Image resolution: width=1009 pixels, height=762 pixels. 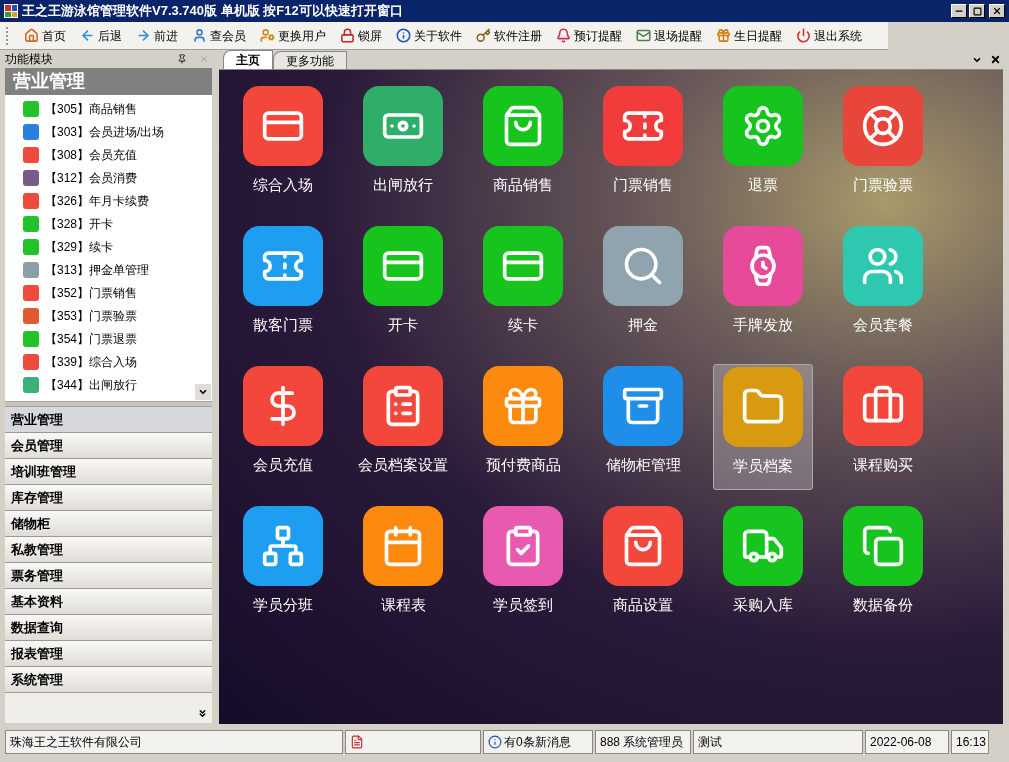 I want to click on panel-title: 功能模块, so click(x=29, y=59).